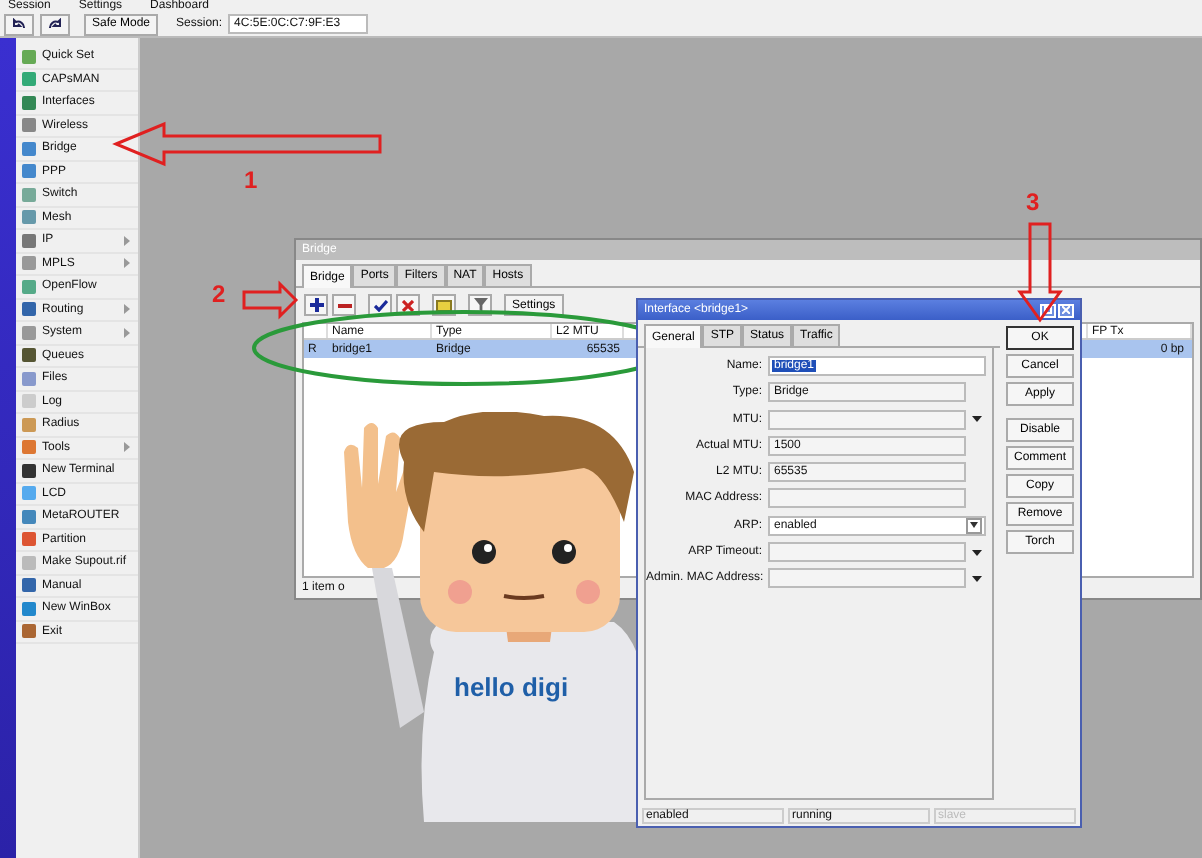 The image size is (1202, 858). I want to click on step-number: 2, so click(219, 294).